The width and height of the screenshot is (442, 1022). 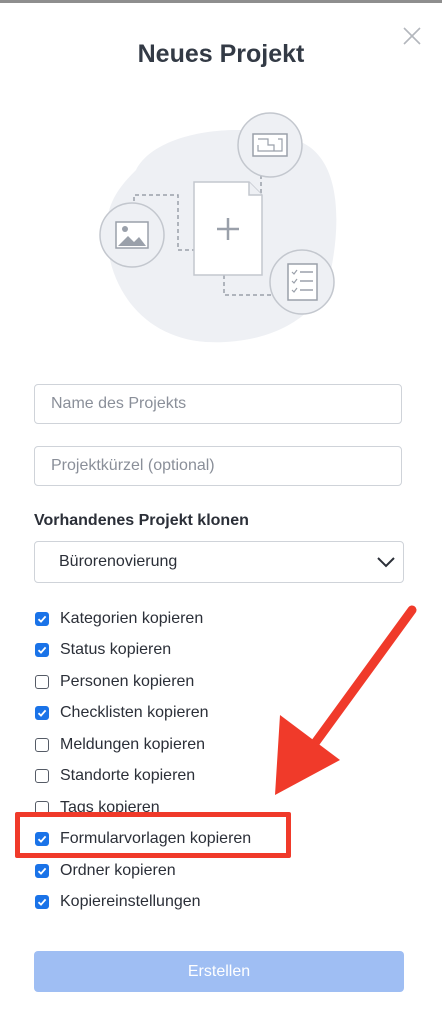 What do you see at coordinates (219, 871) in the screenshot?
I see `option-folders: Ordner kopieren` at bounding box center [219, 871].